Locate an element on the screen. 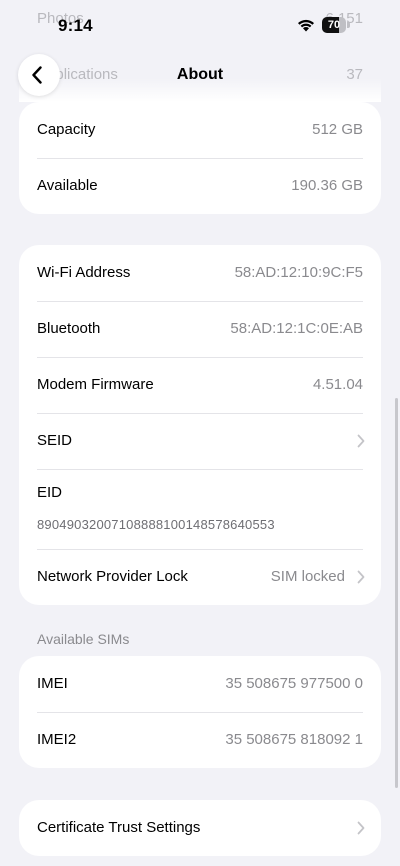  chevron-left-icon is located at coordinates (37, 75).